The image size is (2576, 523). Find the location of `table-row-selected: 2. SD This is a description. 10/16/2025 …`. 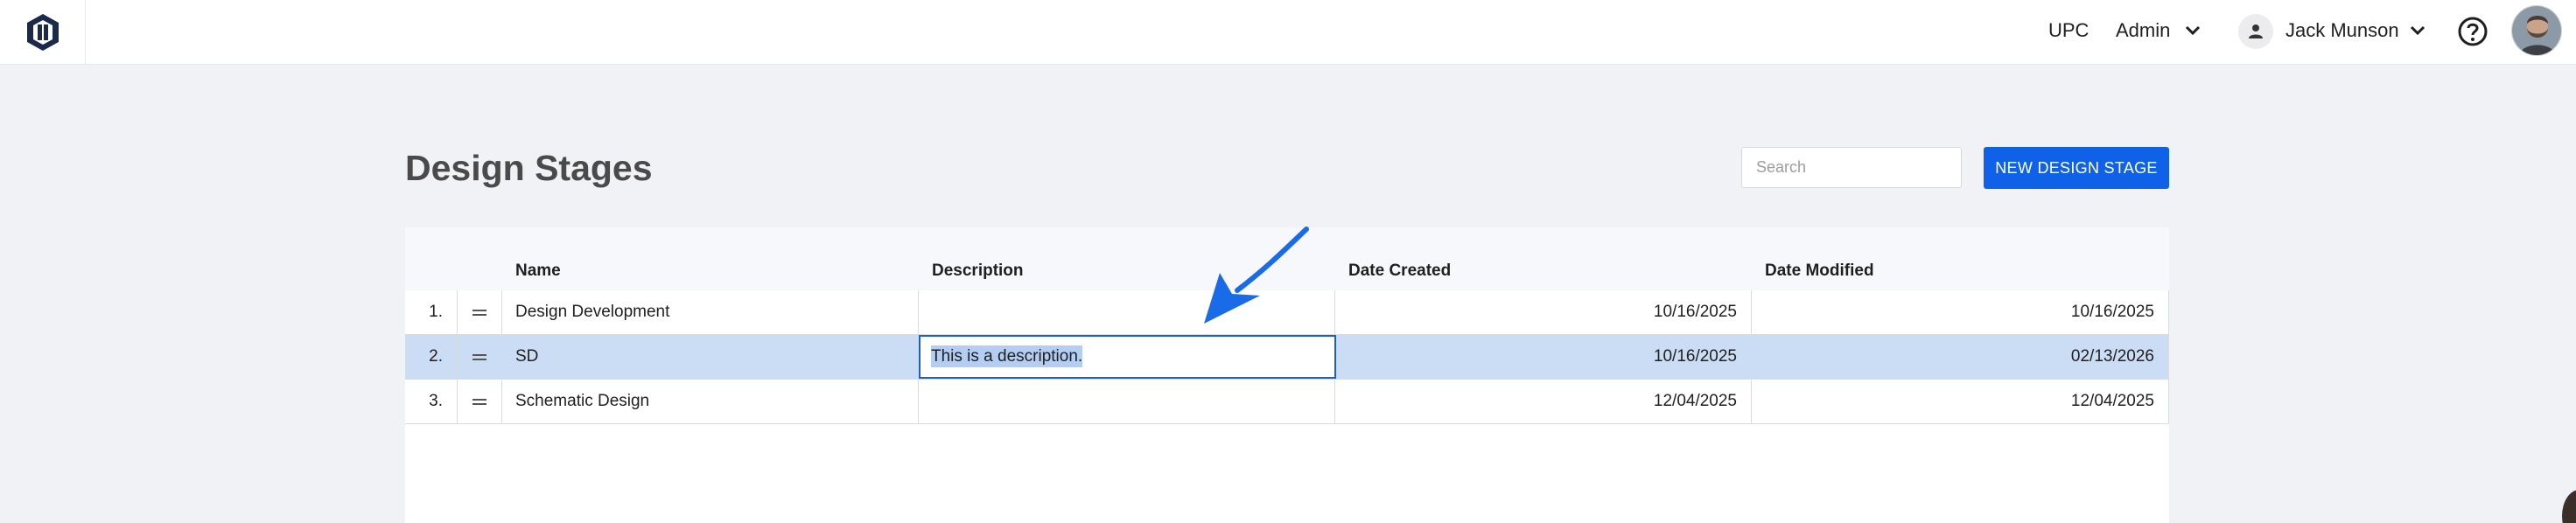

table-row-selected: 2. SD This is a description. 10/16/2025 … is located at coordinates (1287, 358).